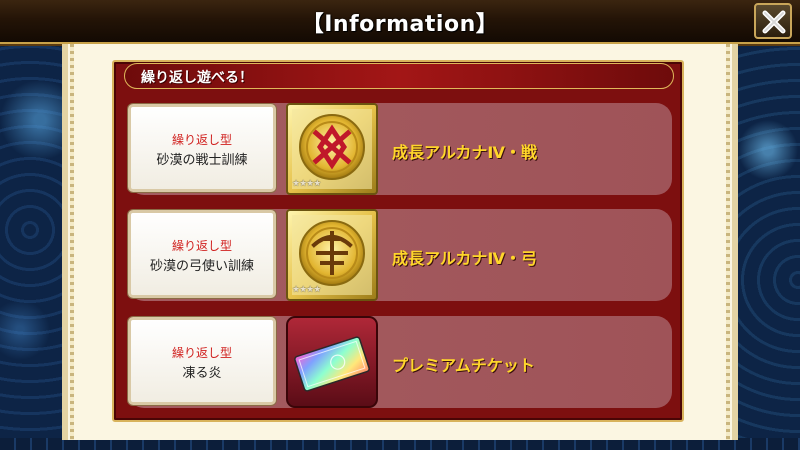 The image size is (800, 450). What do you see at coordinates (332, 362) in the screenshot?
I see `premium-ticket-icon` at bounding box center [332, 362].